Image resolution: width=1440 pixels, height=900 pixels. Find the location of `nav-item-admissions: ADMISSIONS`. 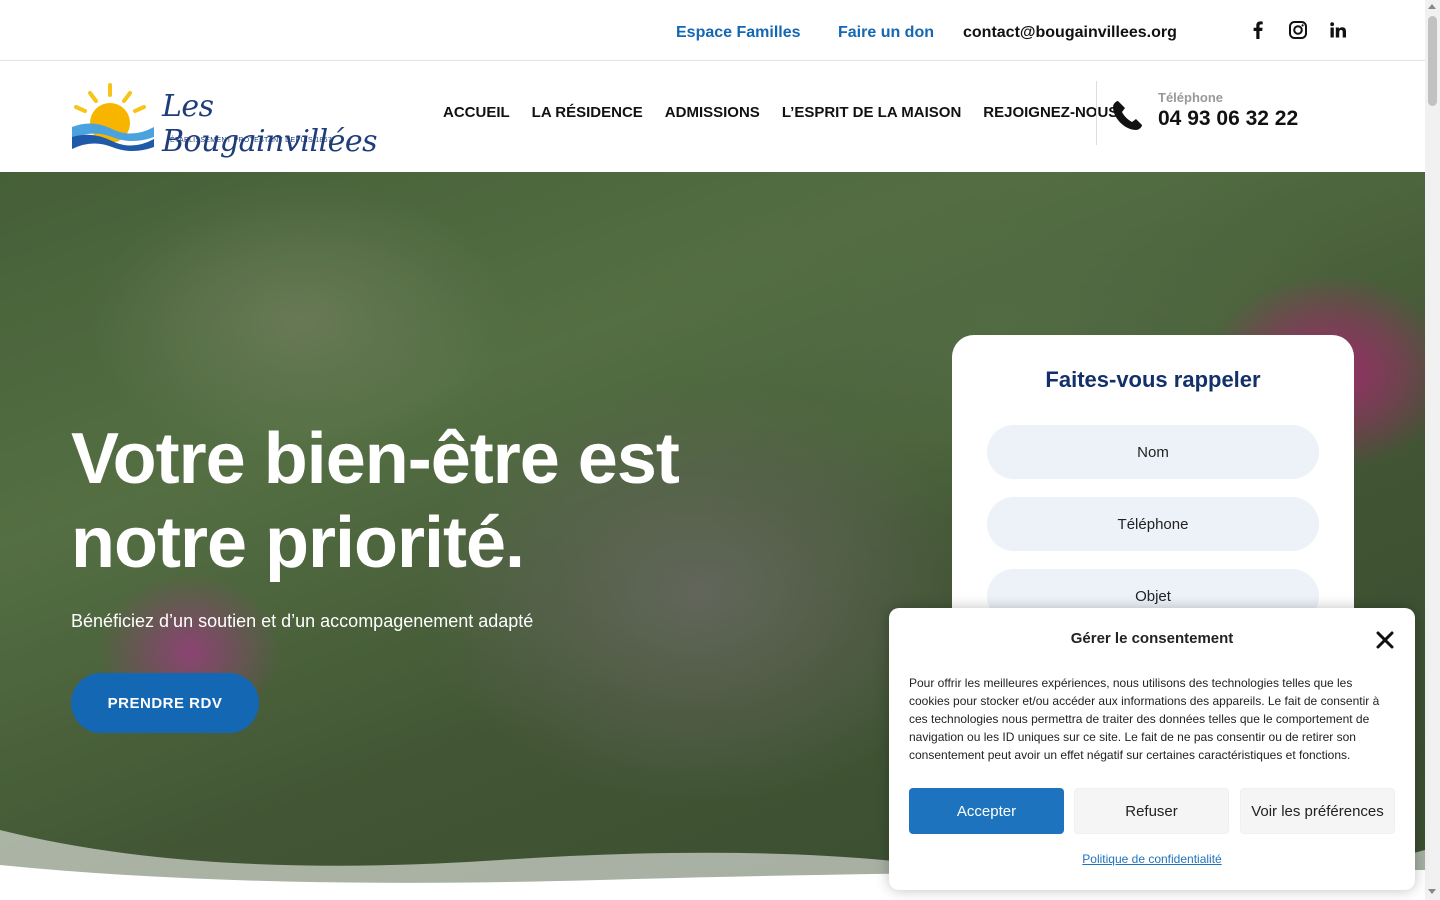

nav-item-admissions: ADMISSIONS is located at coordinates (712, 112).